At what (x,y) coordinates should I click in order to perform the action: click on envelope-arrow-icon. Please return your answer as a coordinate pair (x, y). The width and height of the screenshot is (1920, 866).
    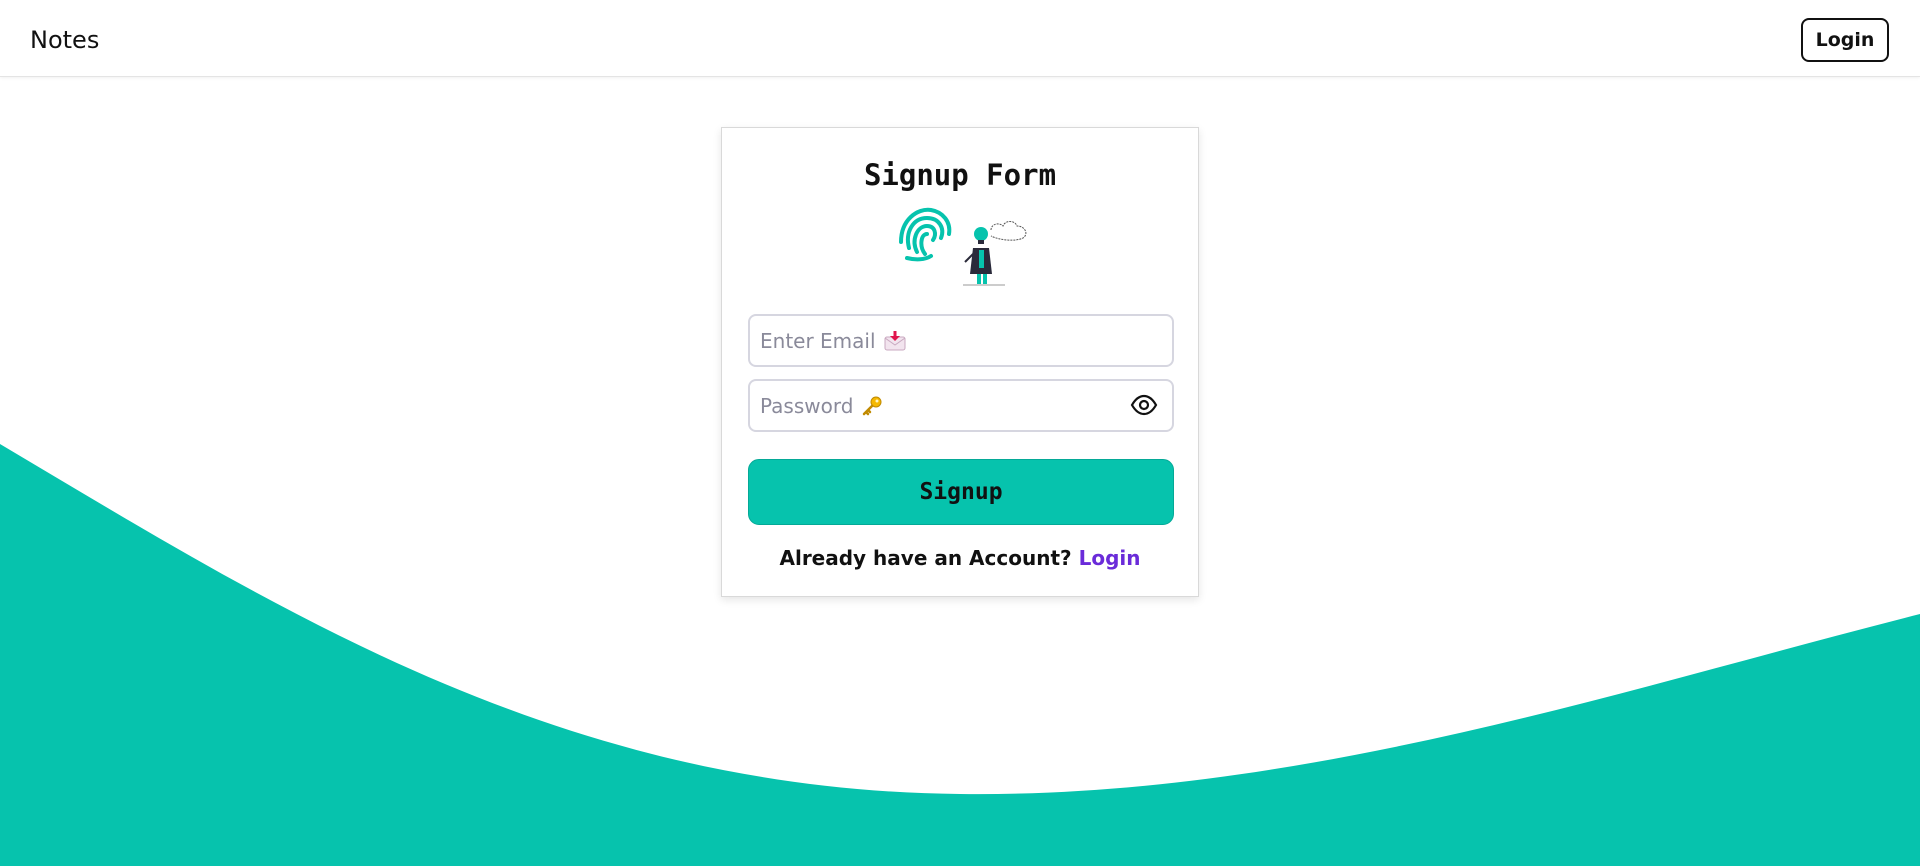
    Looking at the image, I should click on (895, 340).